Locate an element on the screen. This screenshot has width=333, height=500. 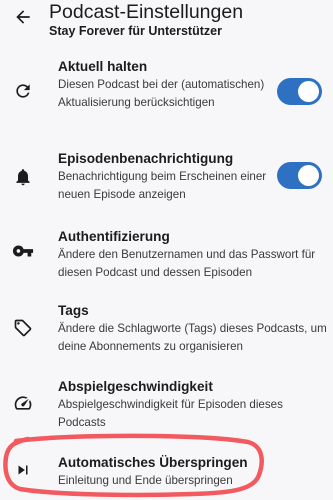
episode-notification-toggle is located at coordinates (299, 175).